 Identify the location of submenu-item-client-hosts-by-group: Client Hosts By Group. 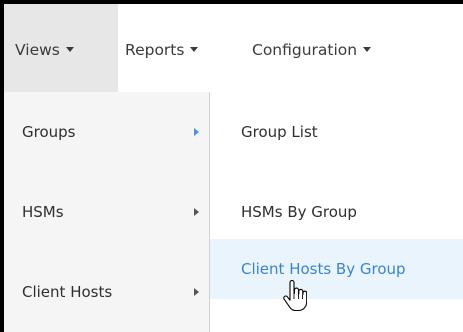
(336, 269).